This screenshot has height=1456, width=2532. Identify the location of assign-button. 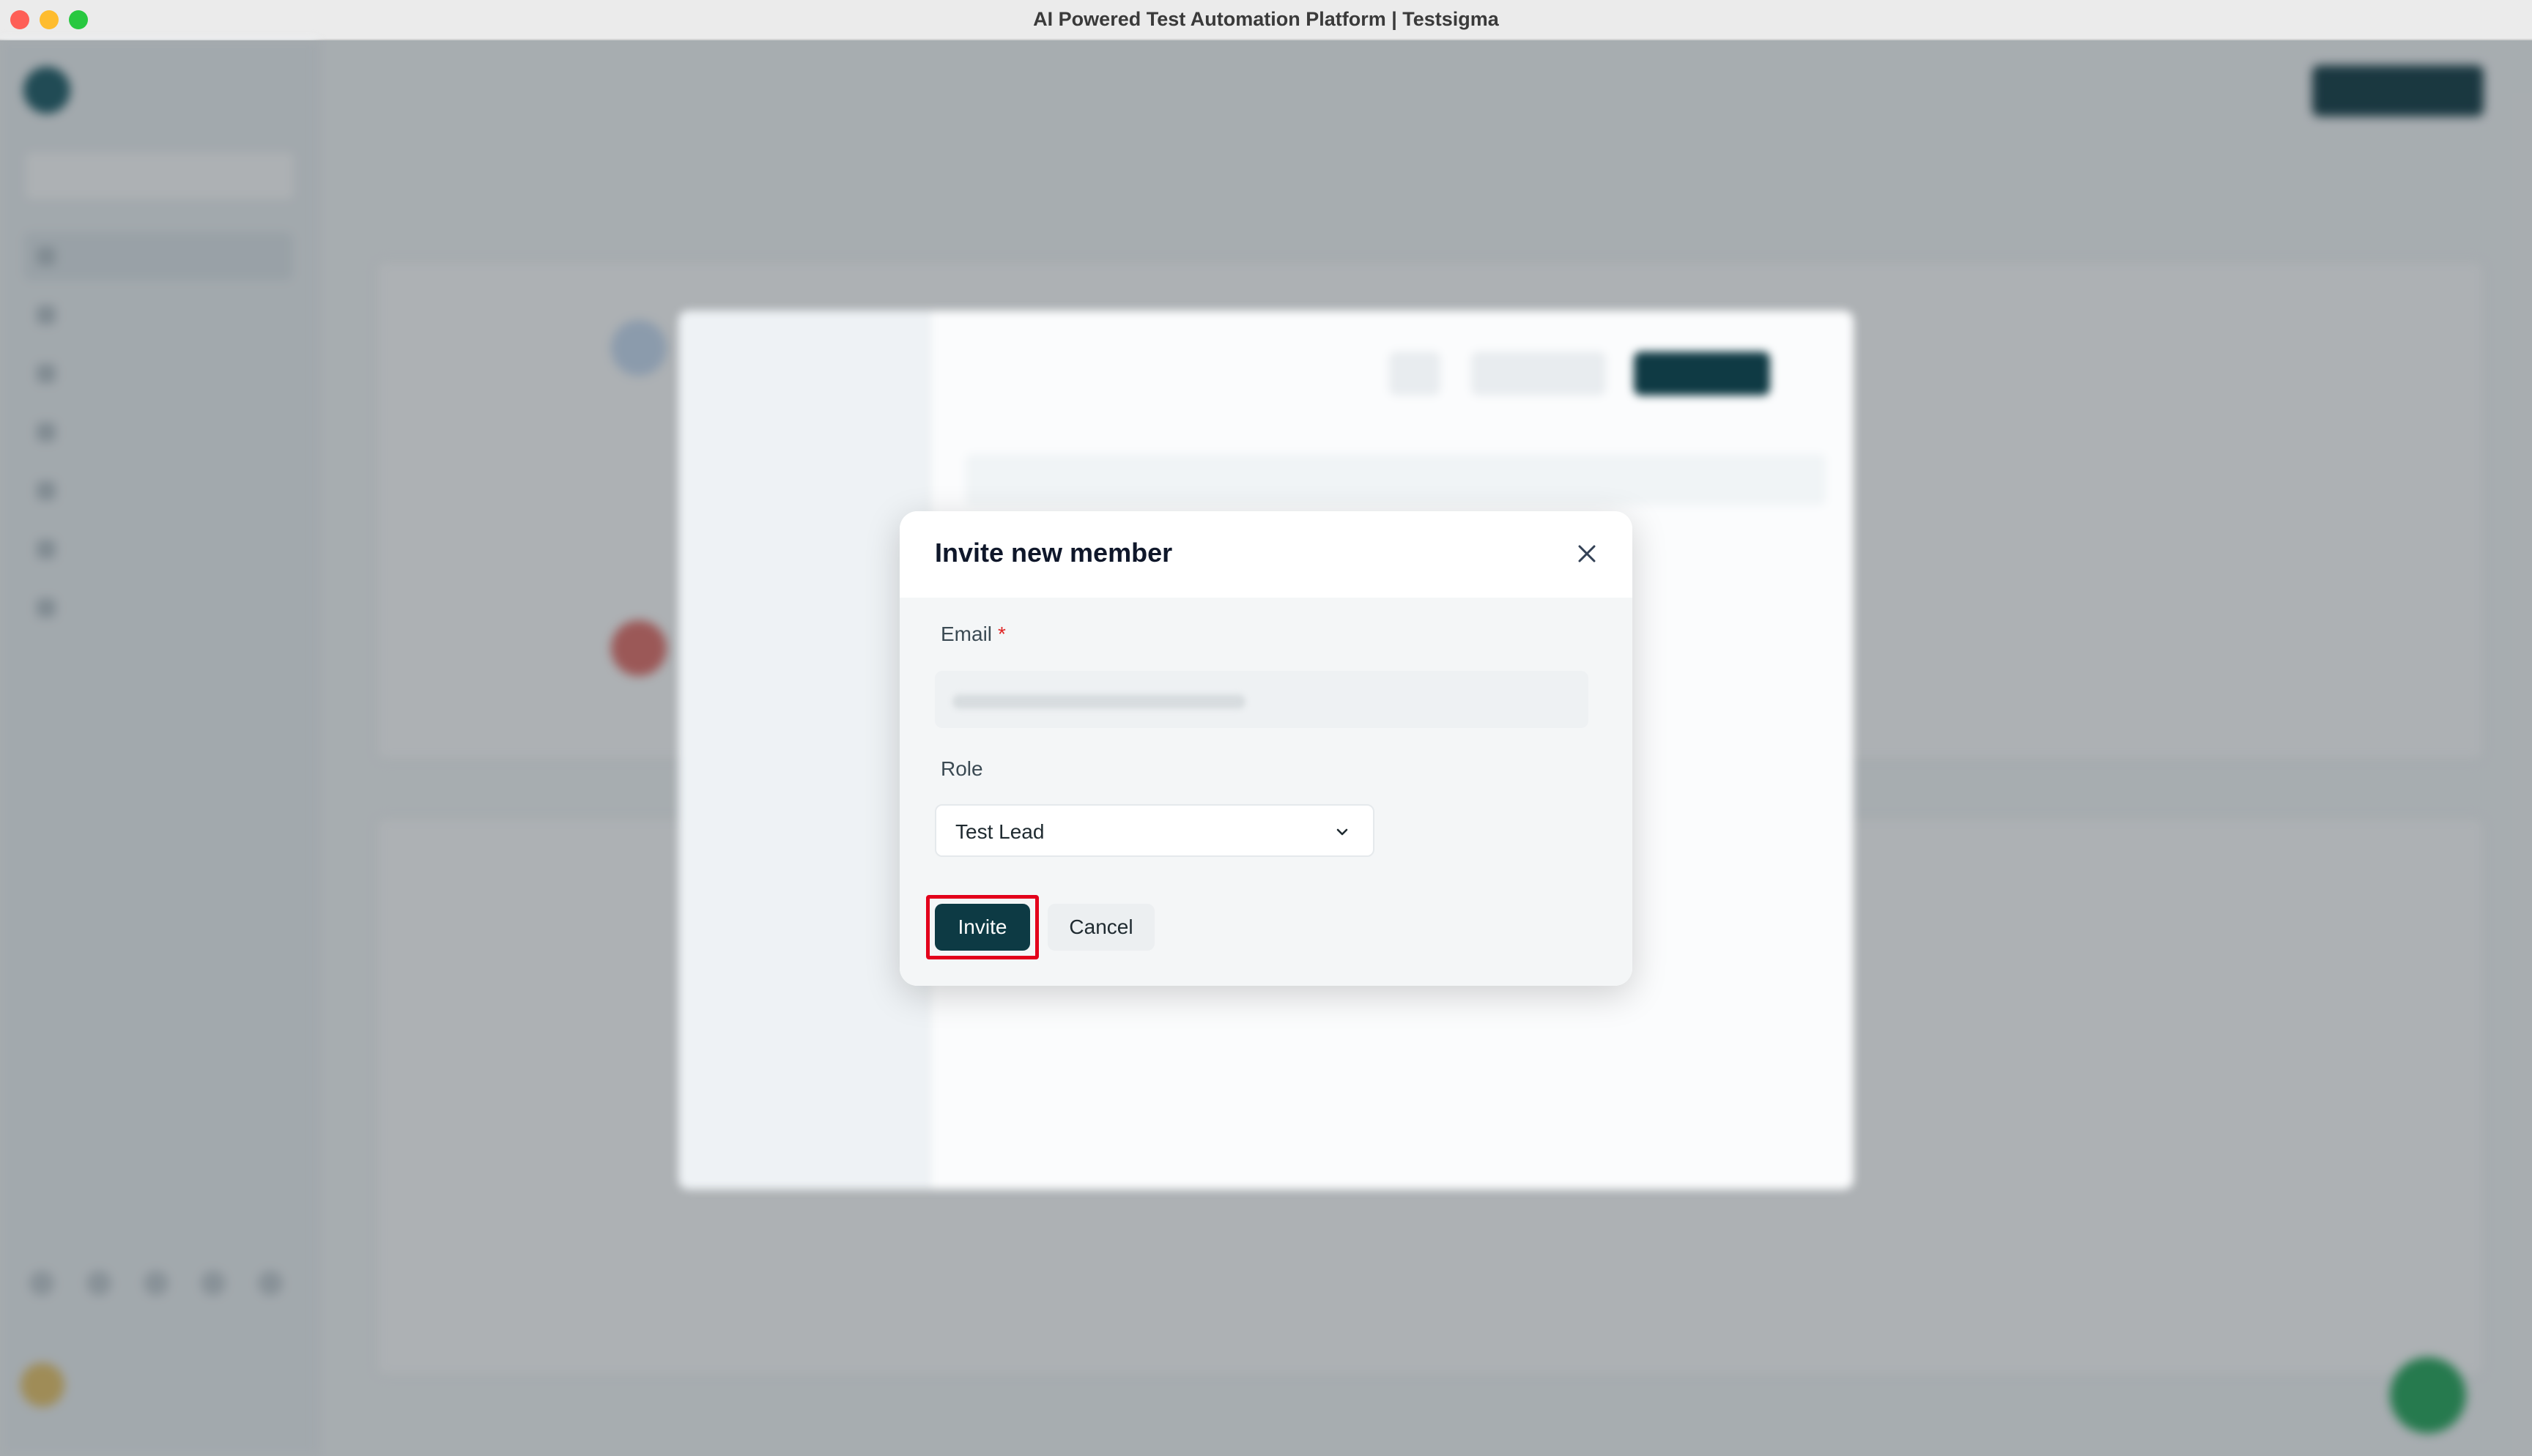
(1538, 373).